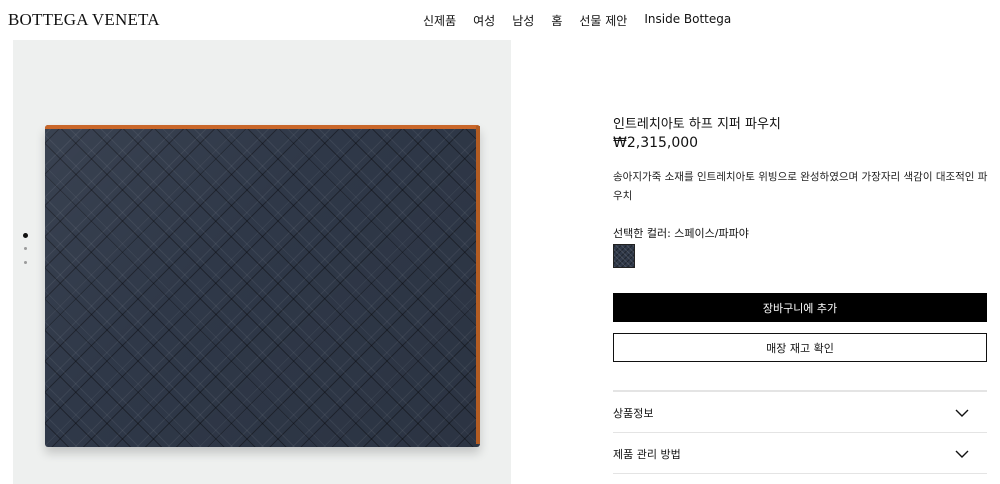 Image resolution: width=1000 pixels, height=484 pixels. Describe the element at coordinates (647, 454) in the screenshot. I see `accordion-label: 제품 관리 방법` at that location.